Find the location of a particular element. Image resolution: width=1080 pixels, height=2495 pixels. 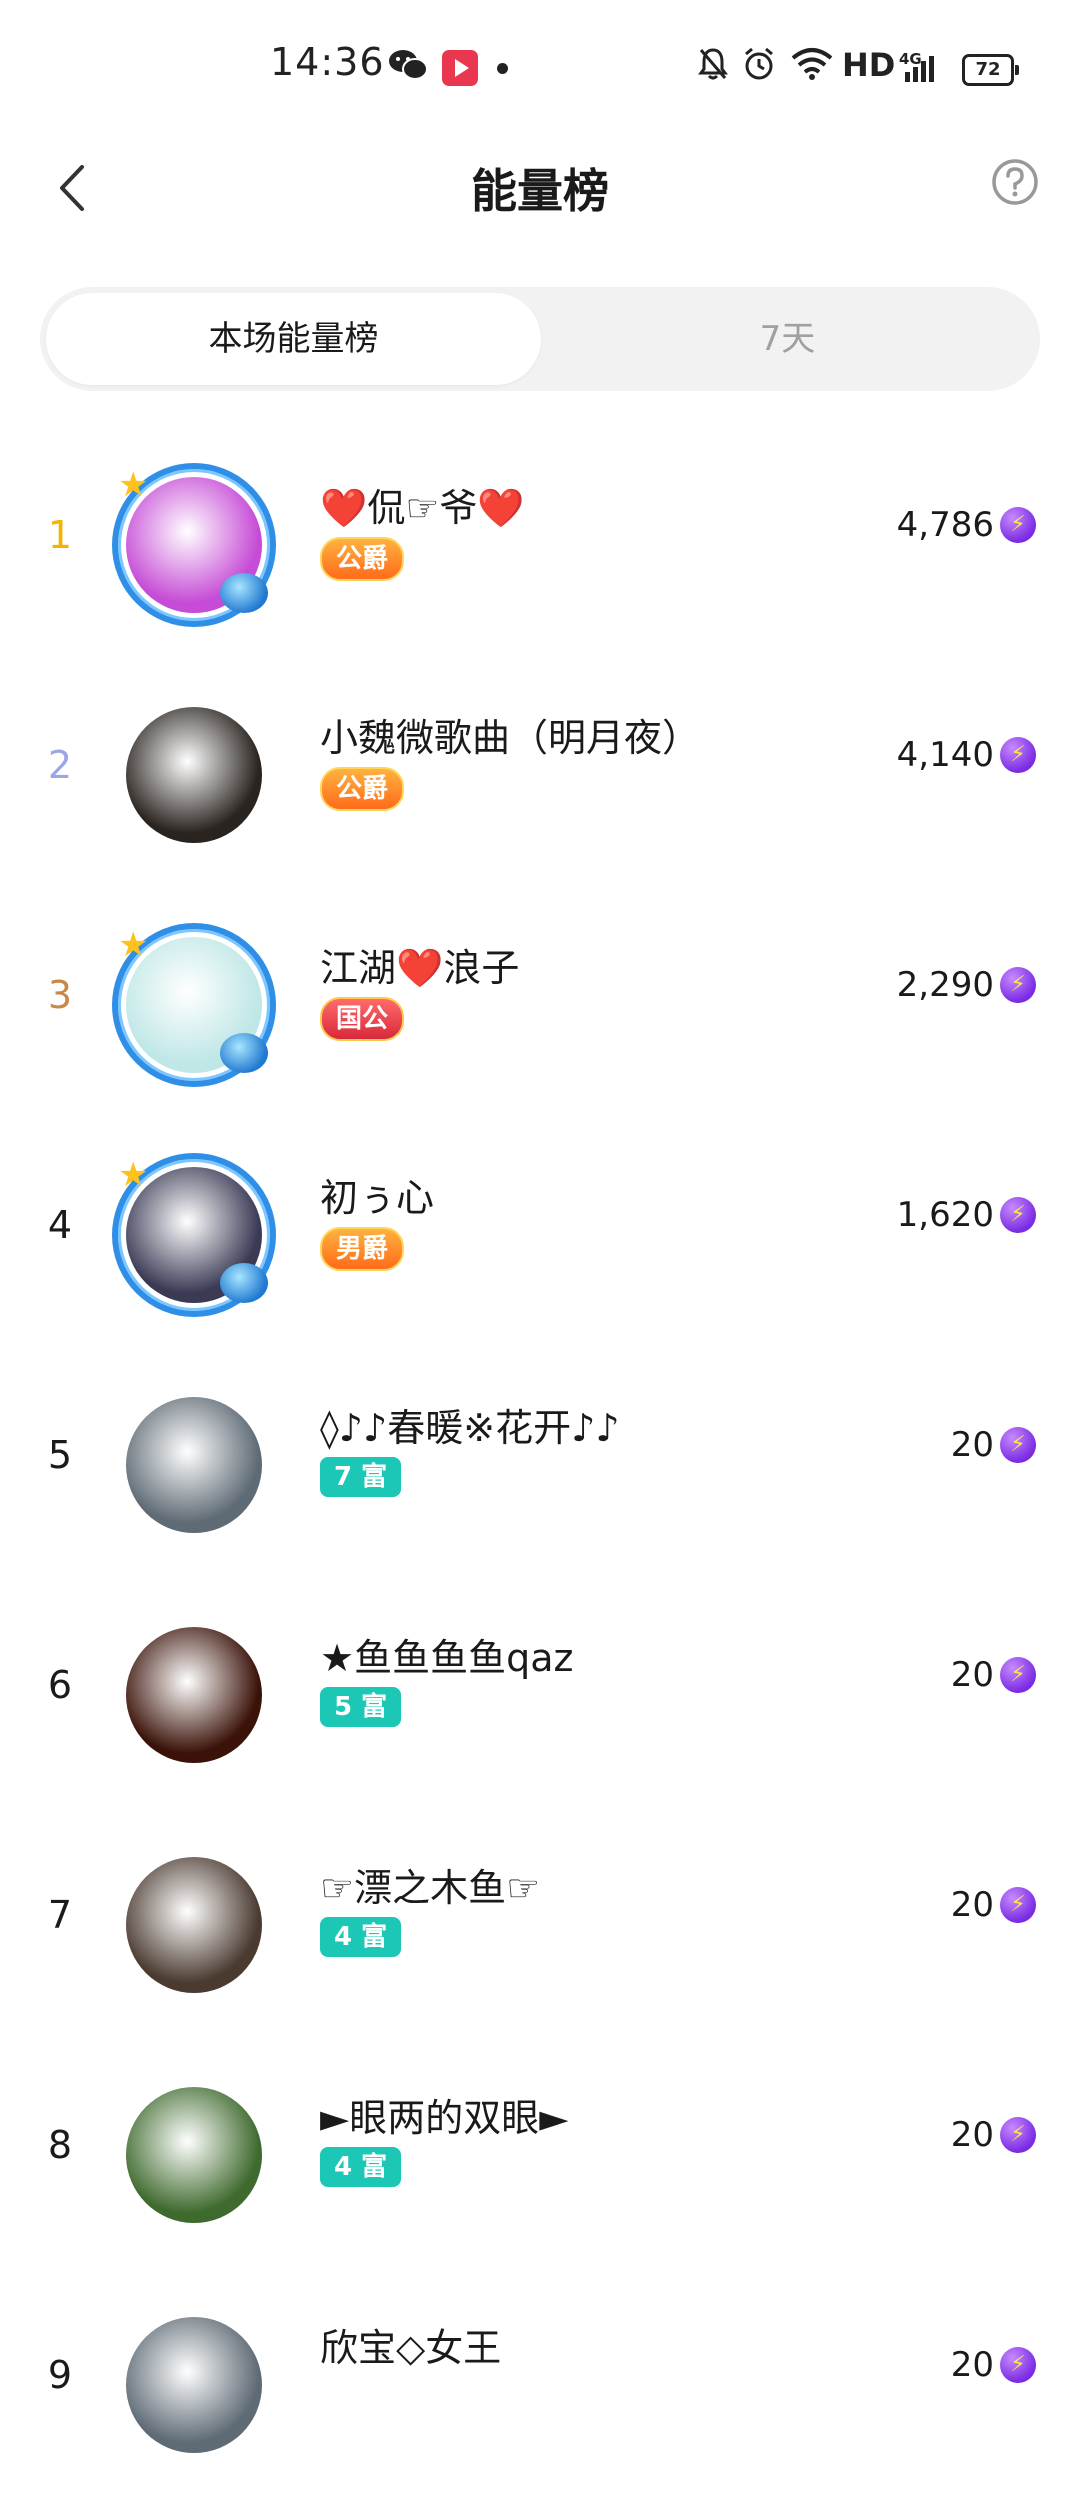

user-name: 小魏微歌曲（明月夜） is located at coordinates (510, 738).